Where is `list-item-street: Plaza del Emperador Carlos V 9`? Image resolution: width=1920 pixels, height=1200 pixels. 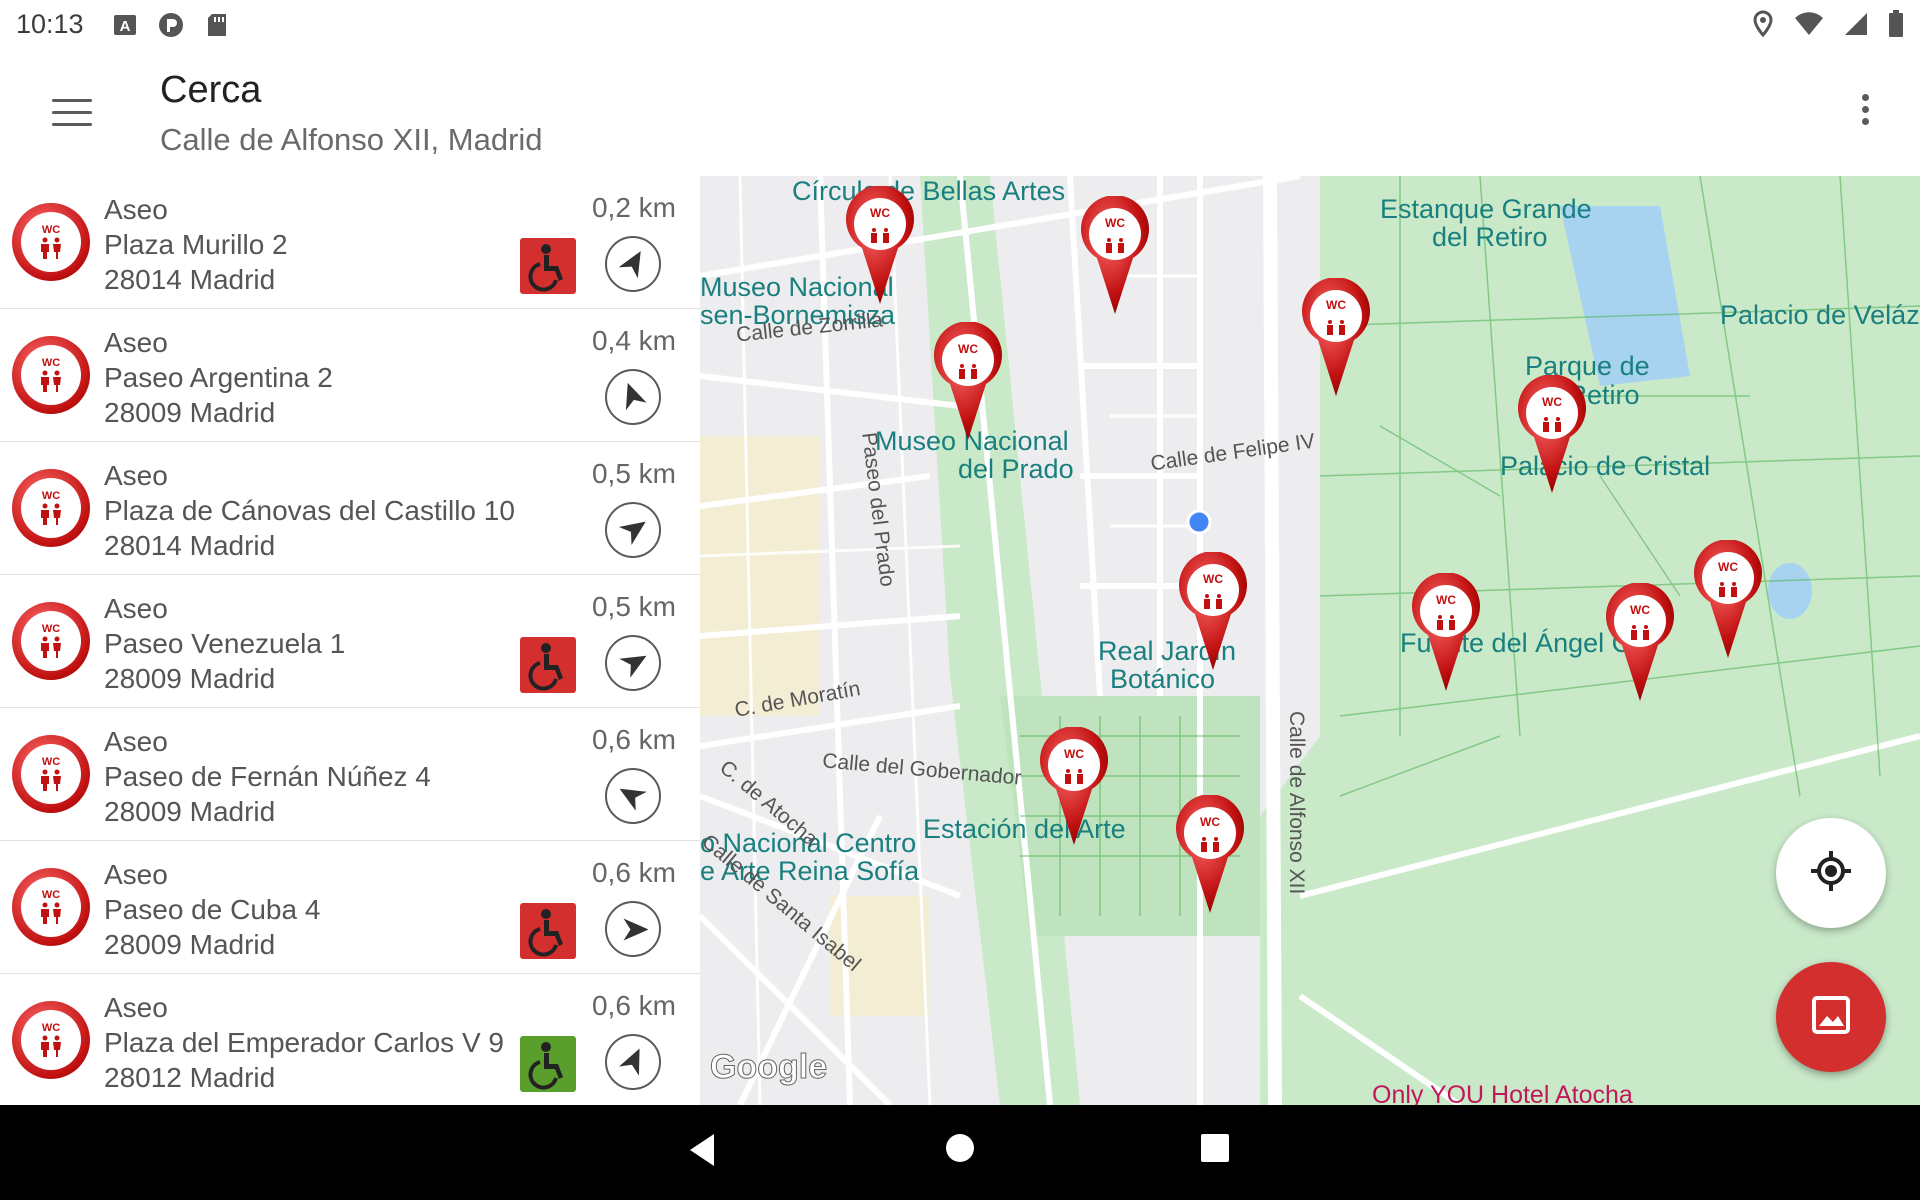 list-item-street: Plaza del Emperador Carlos V 9 is located at coordinates (304, 1042).